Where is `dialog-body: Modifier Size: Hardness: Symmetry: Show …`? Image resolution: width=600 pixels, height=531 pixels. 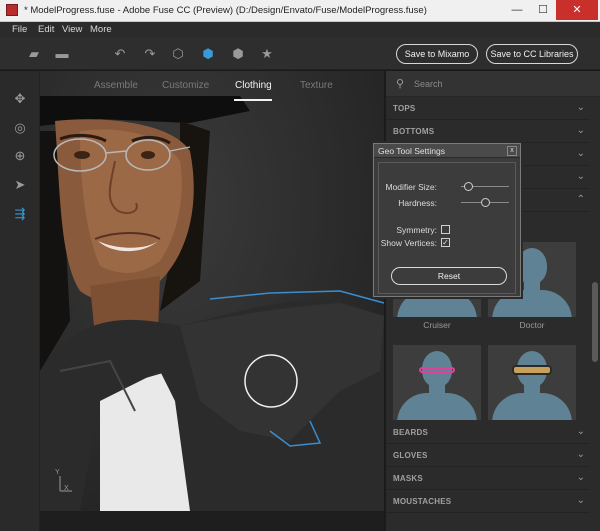 dialog-body: Modifier Size: Hardness: Symmetry: Show … is located at coordinates (447, 228).